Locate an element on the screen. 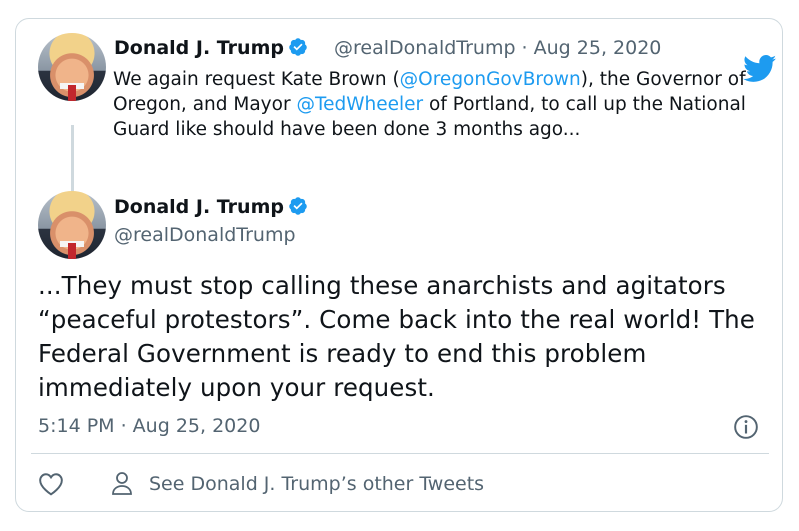 This screenshot has width=799, height=531. mention-link: @OregonGovBrown is located at coordinates (490, 79).